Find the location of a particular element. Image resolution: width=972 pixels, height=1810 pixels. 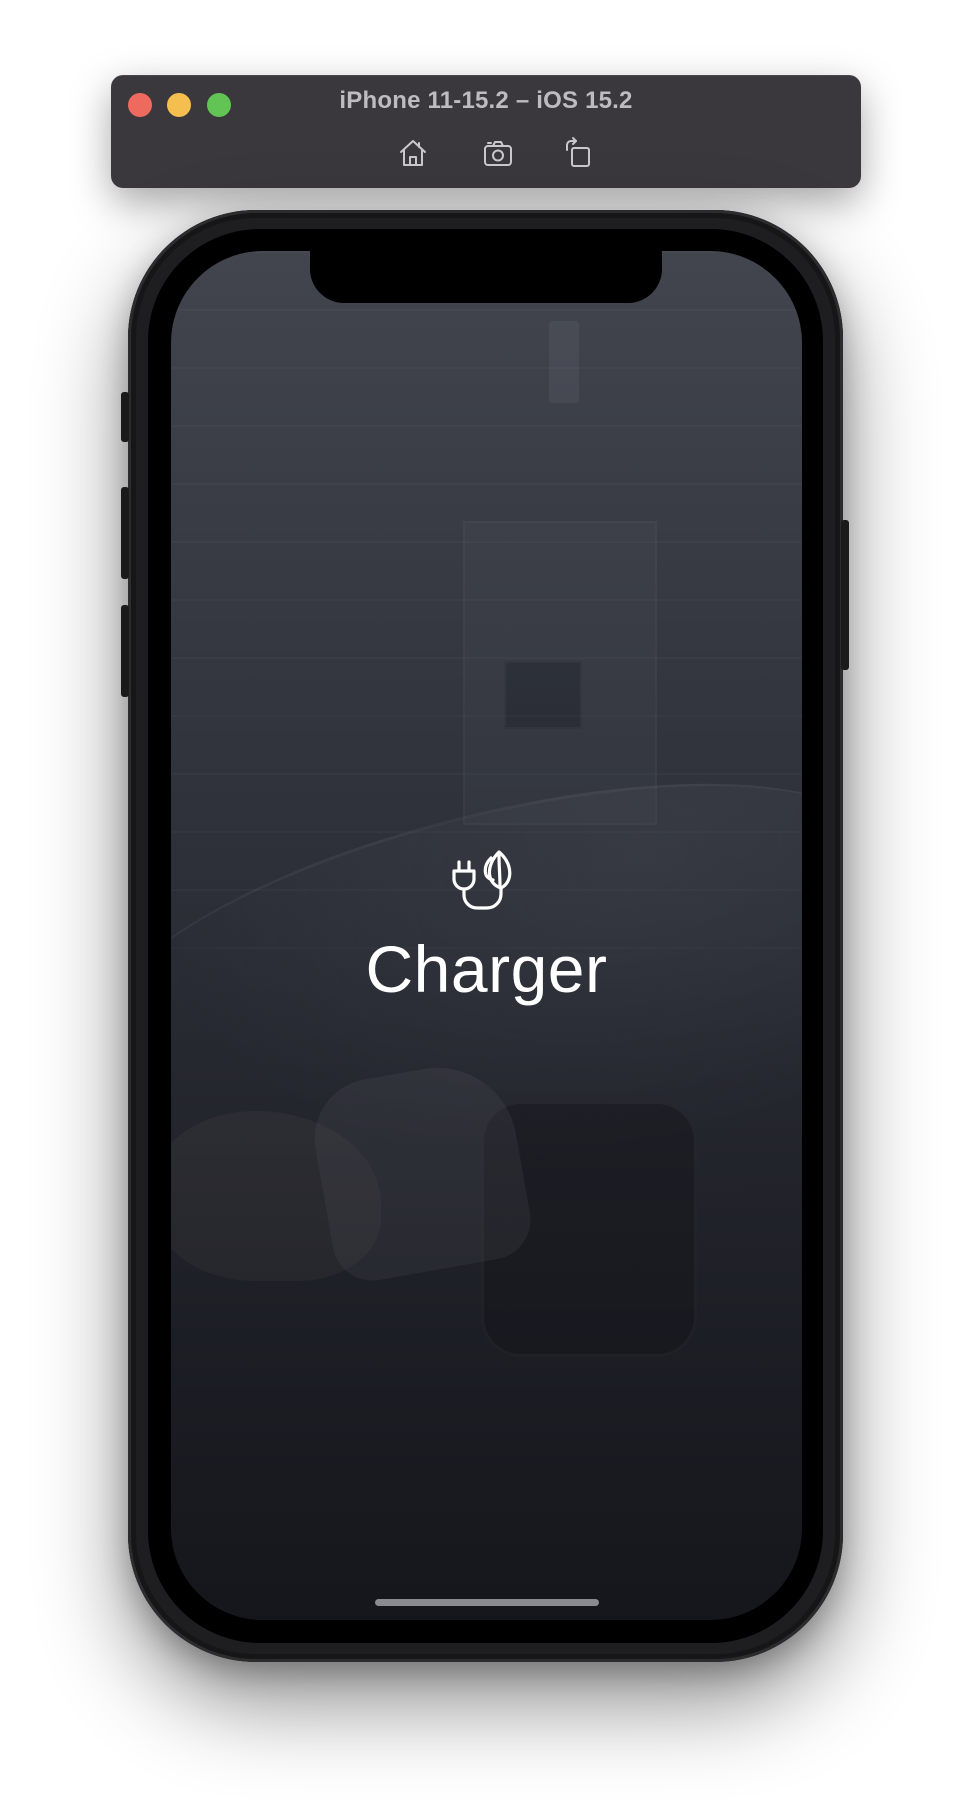

volume-down-button is located at coordinates (125, 651).